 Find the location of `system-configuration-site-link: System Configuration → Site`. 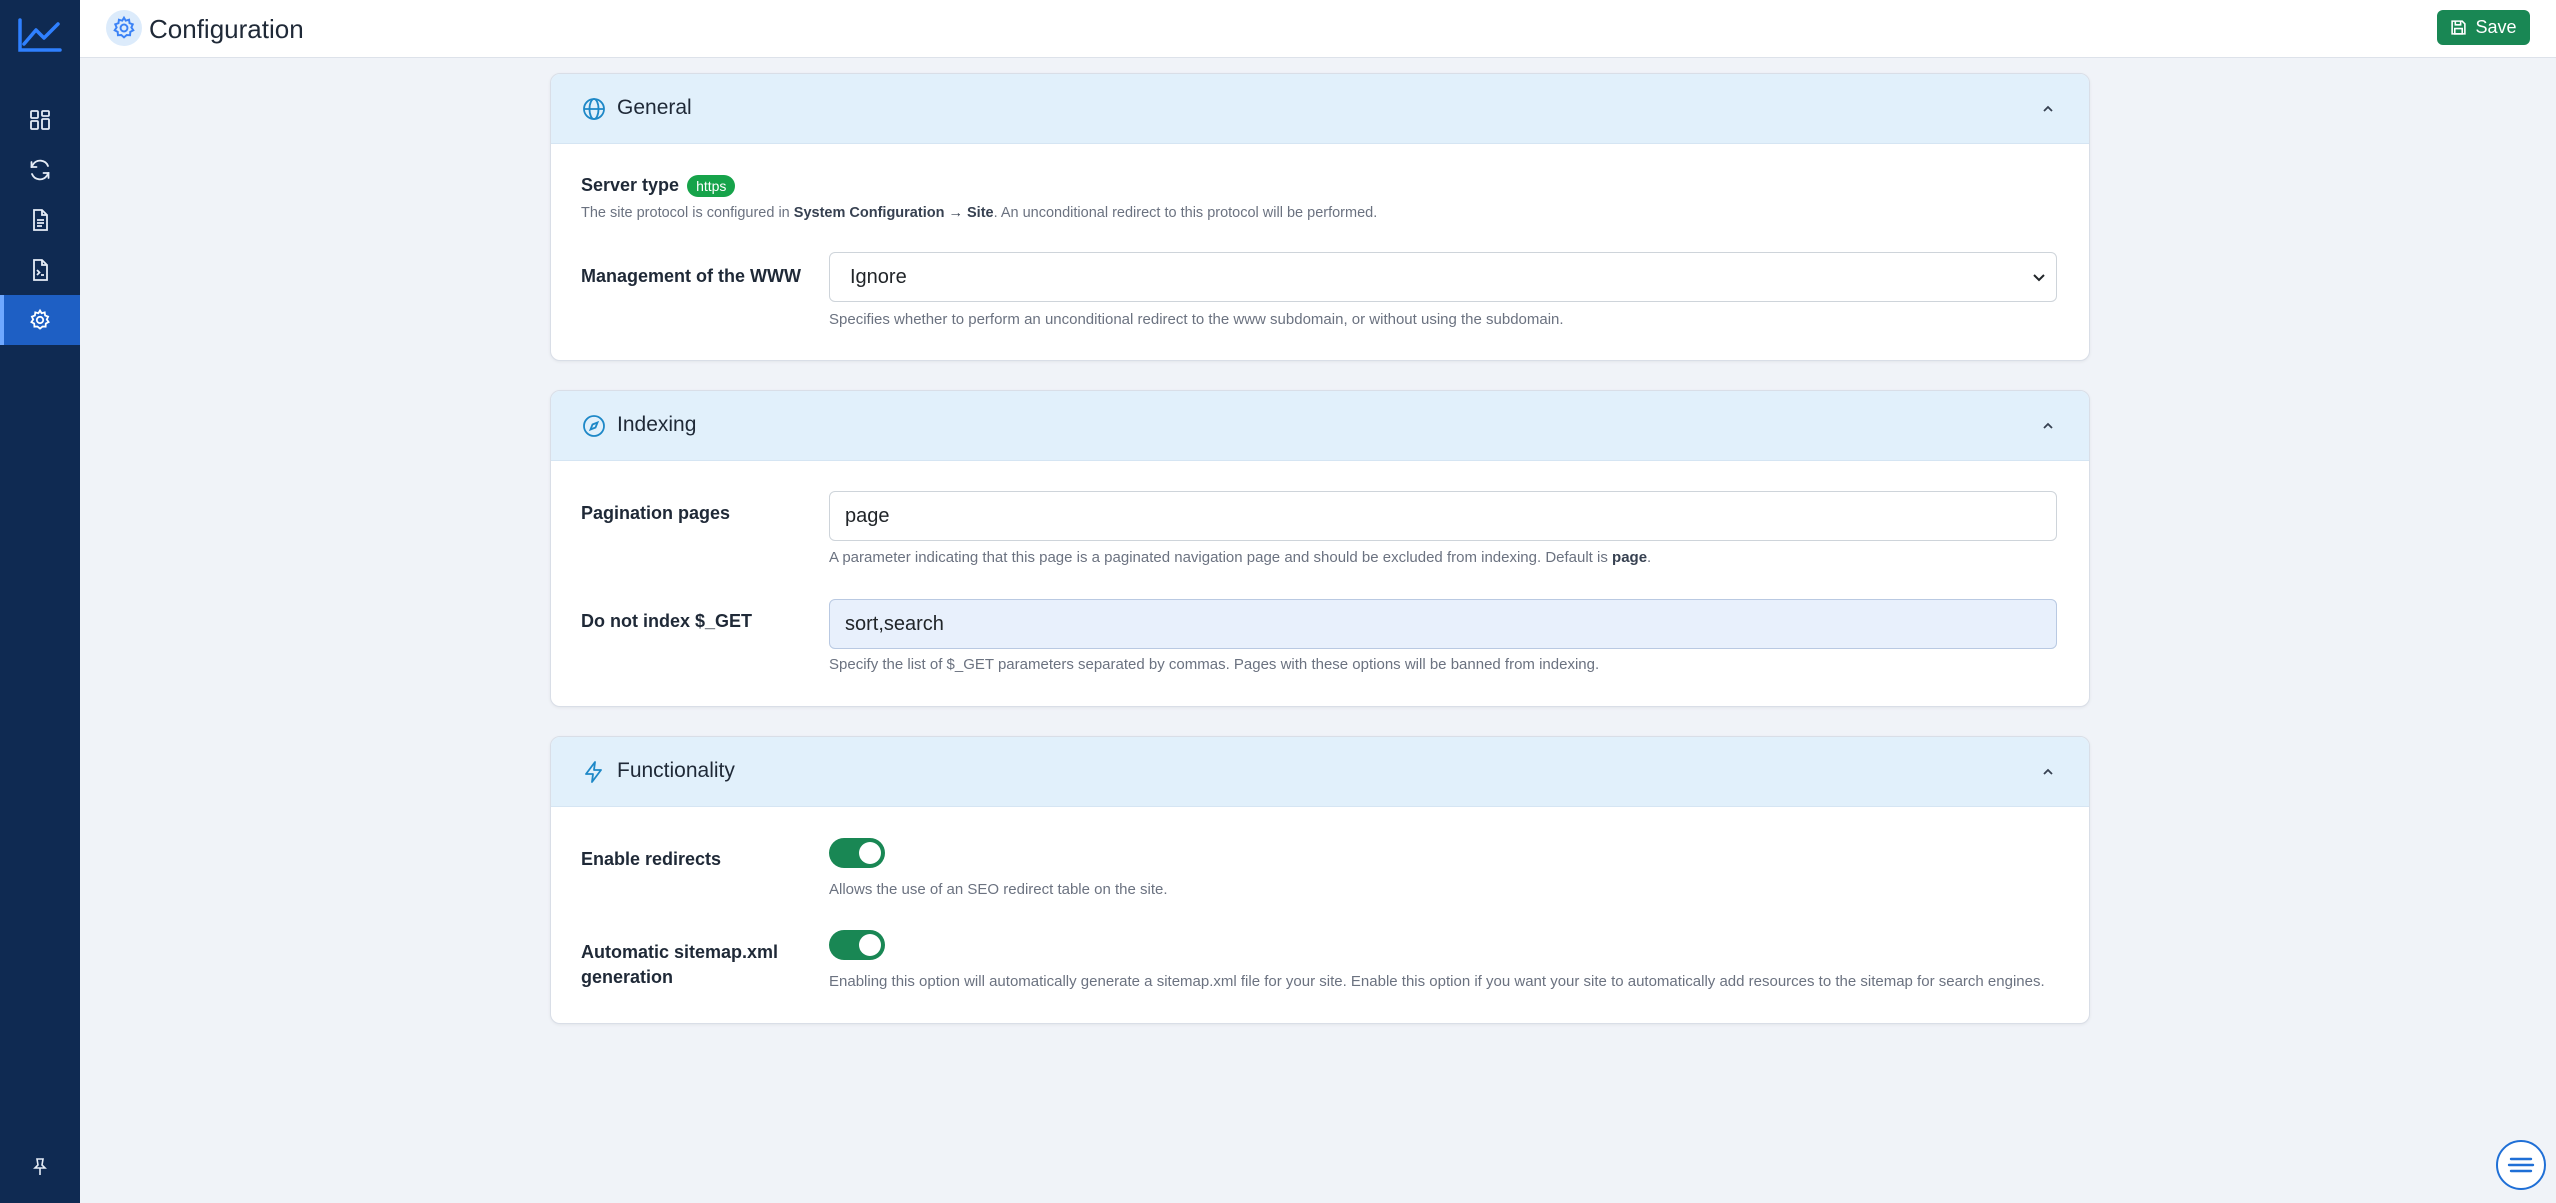

system-configuration-site-link: System Configuration → Site is located at coordinates (893, 213).